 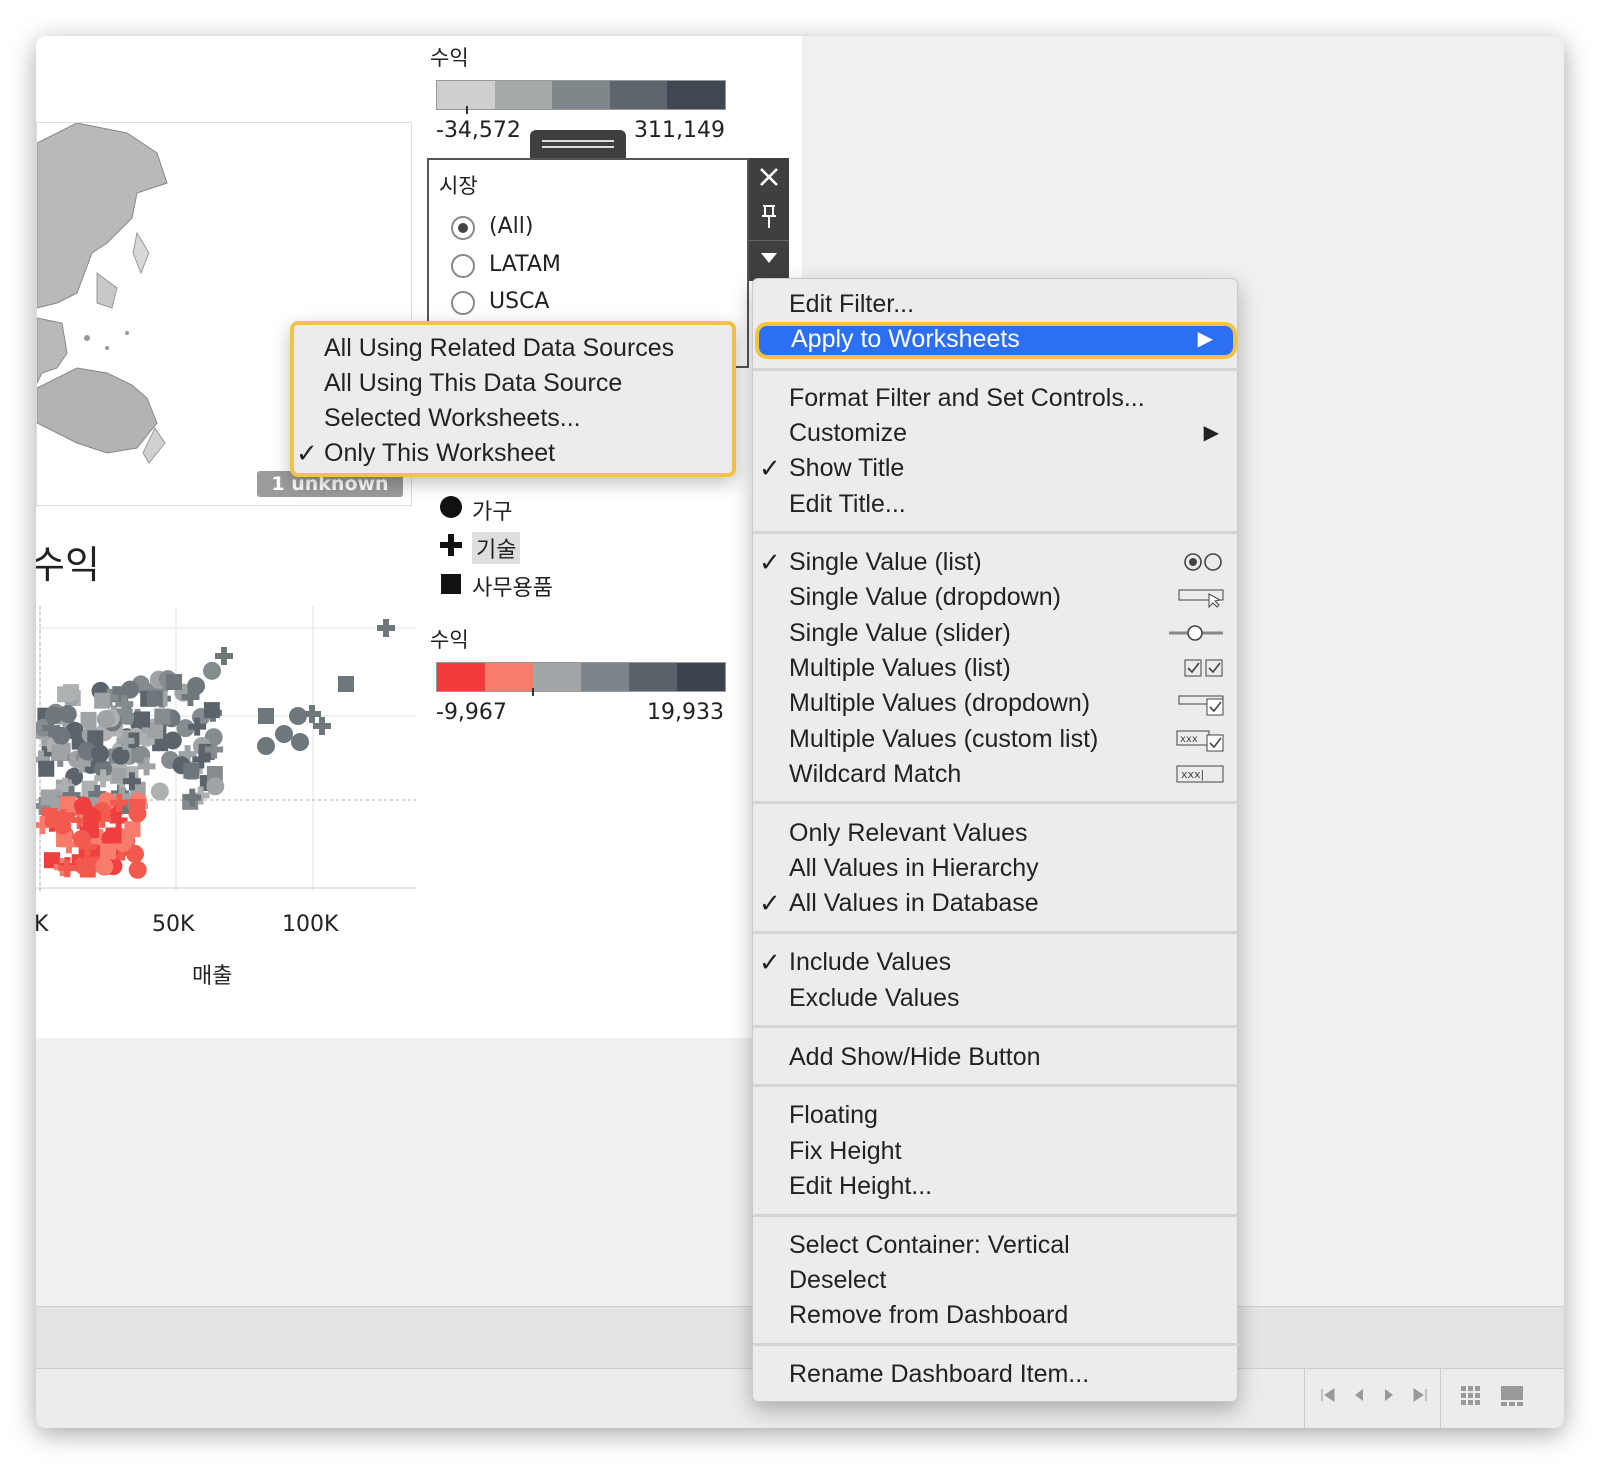 I want to click on menu-item-single-list: ✓ Single Value (list), so click(x=996, y=562).